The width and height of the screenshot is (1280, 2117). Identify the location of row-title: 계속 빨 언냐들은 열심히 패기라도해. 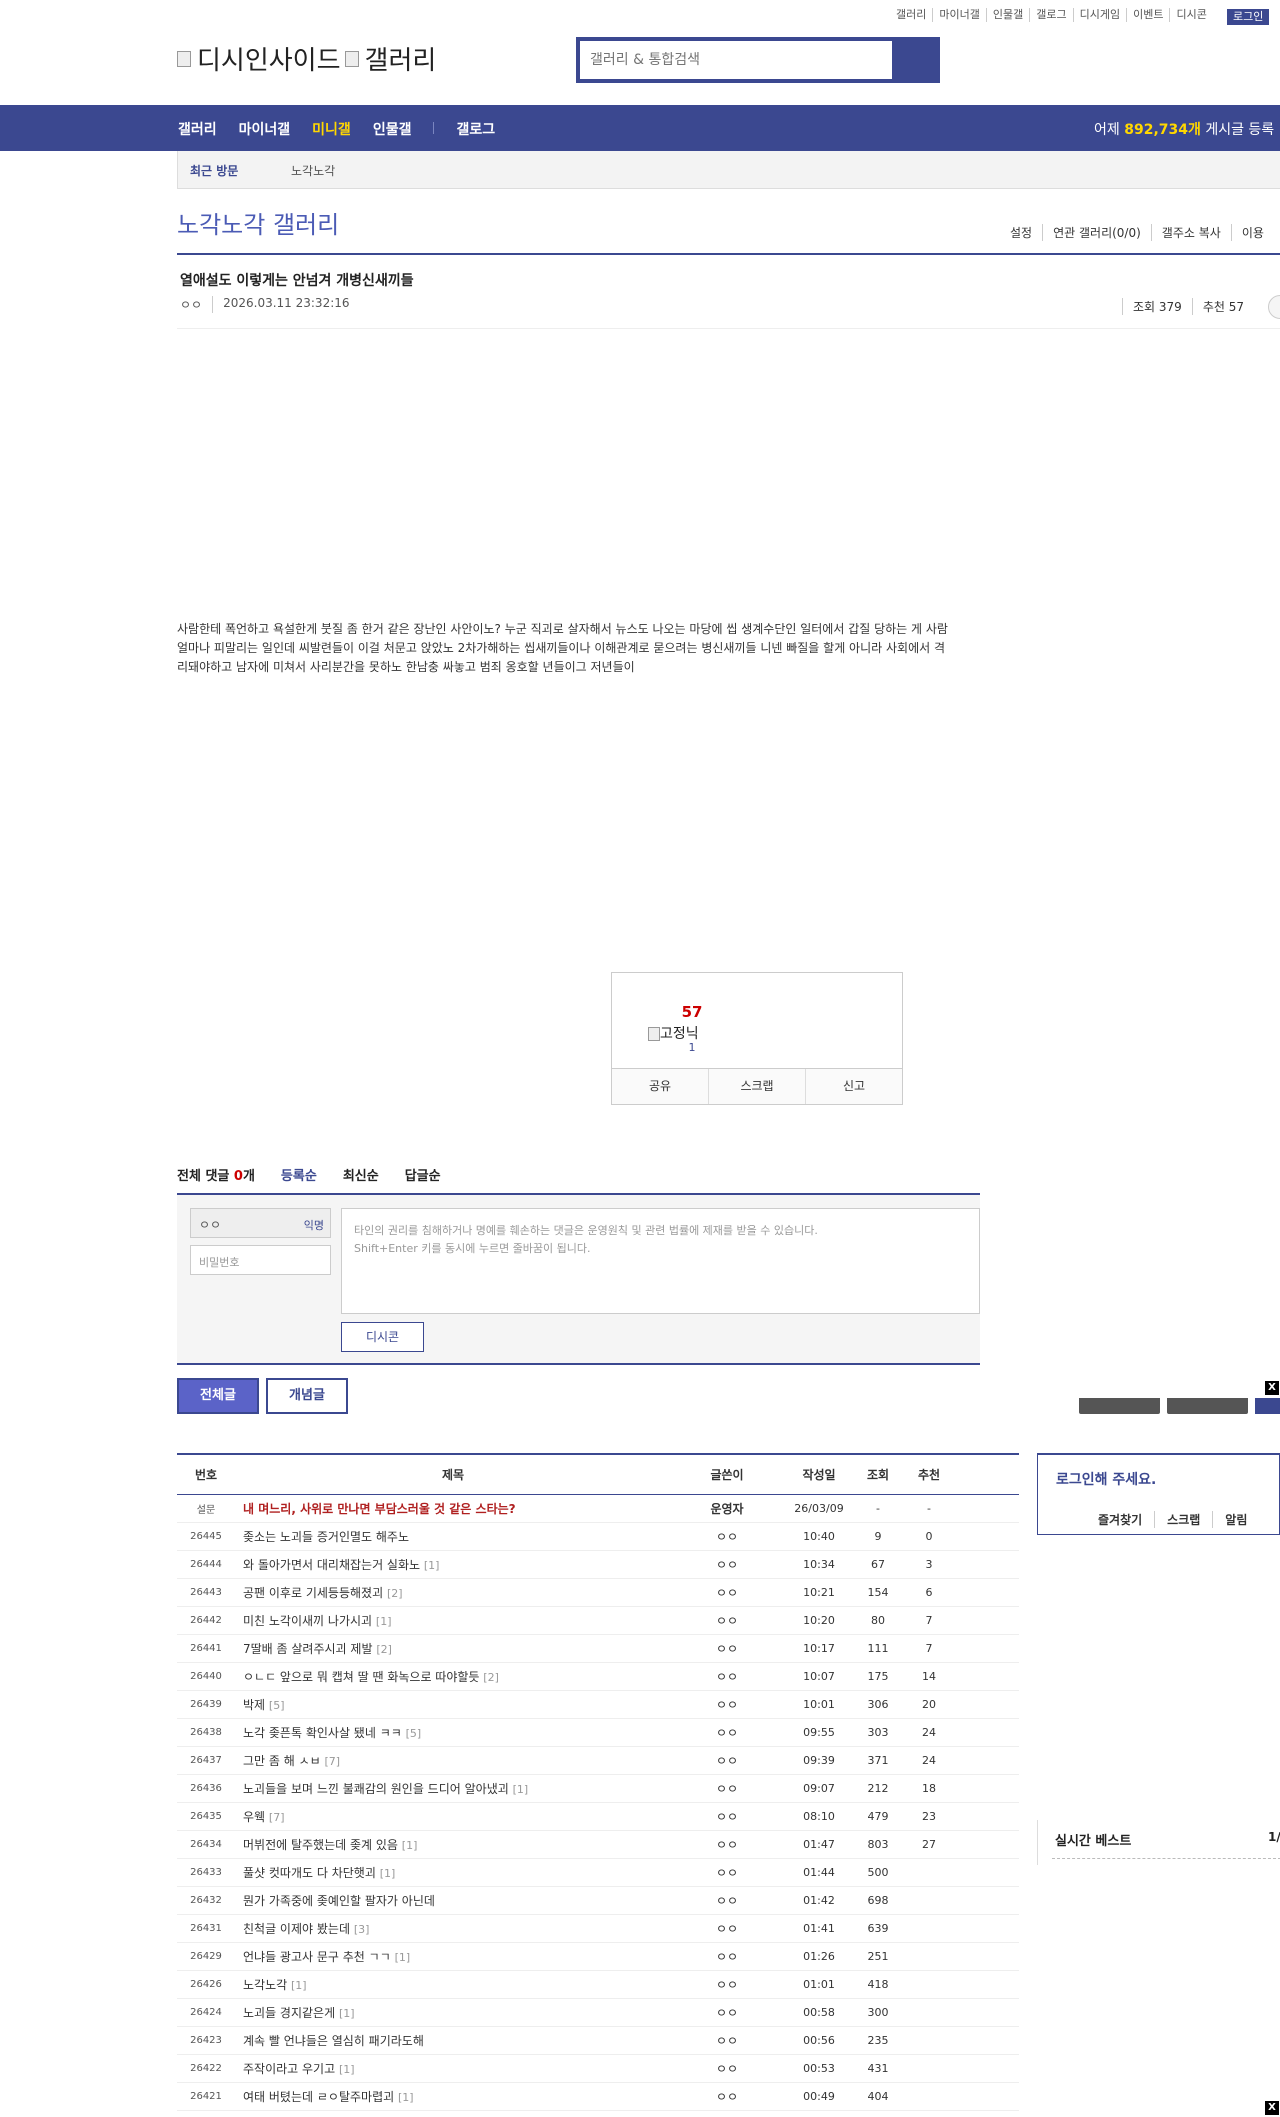
(453, 2040).